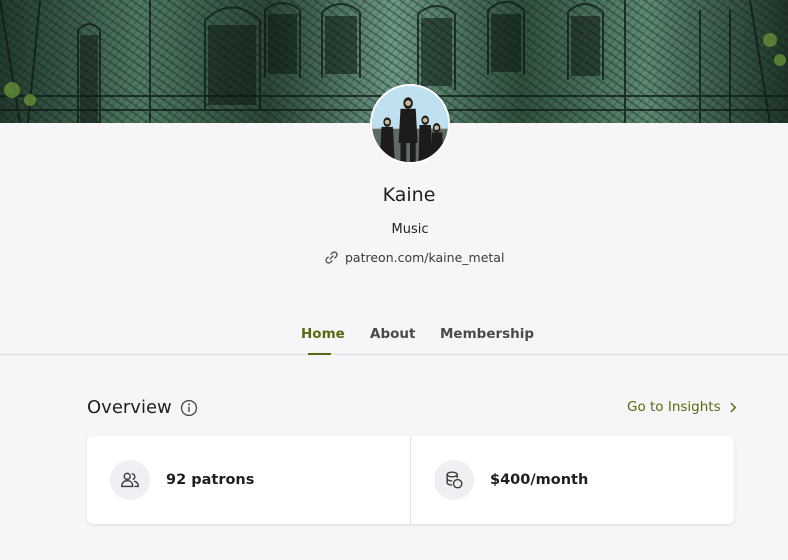 The height and width of the screenshot is (560, 788). I want to click on patrons-icon, so click(130, 480).